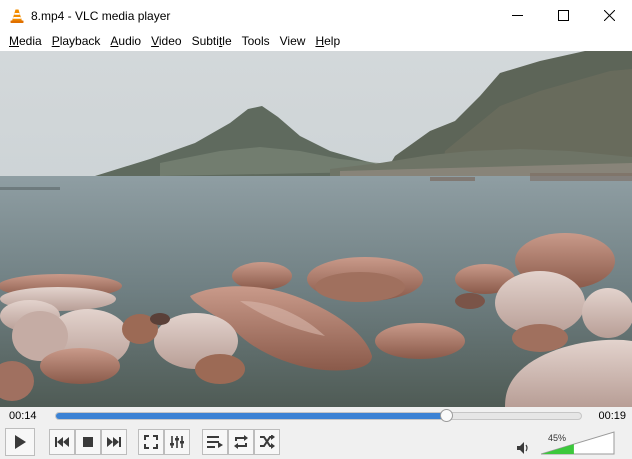 The image size is (632, 459). I want to click on fullscreen-button, so click(151, 442).